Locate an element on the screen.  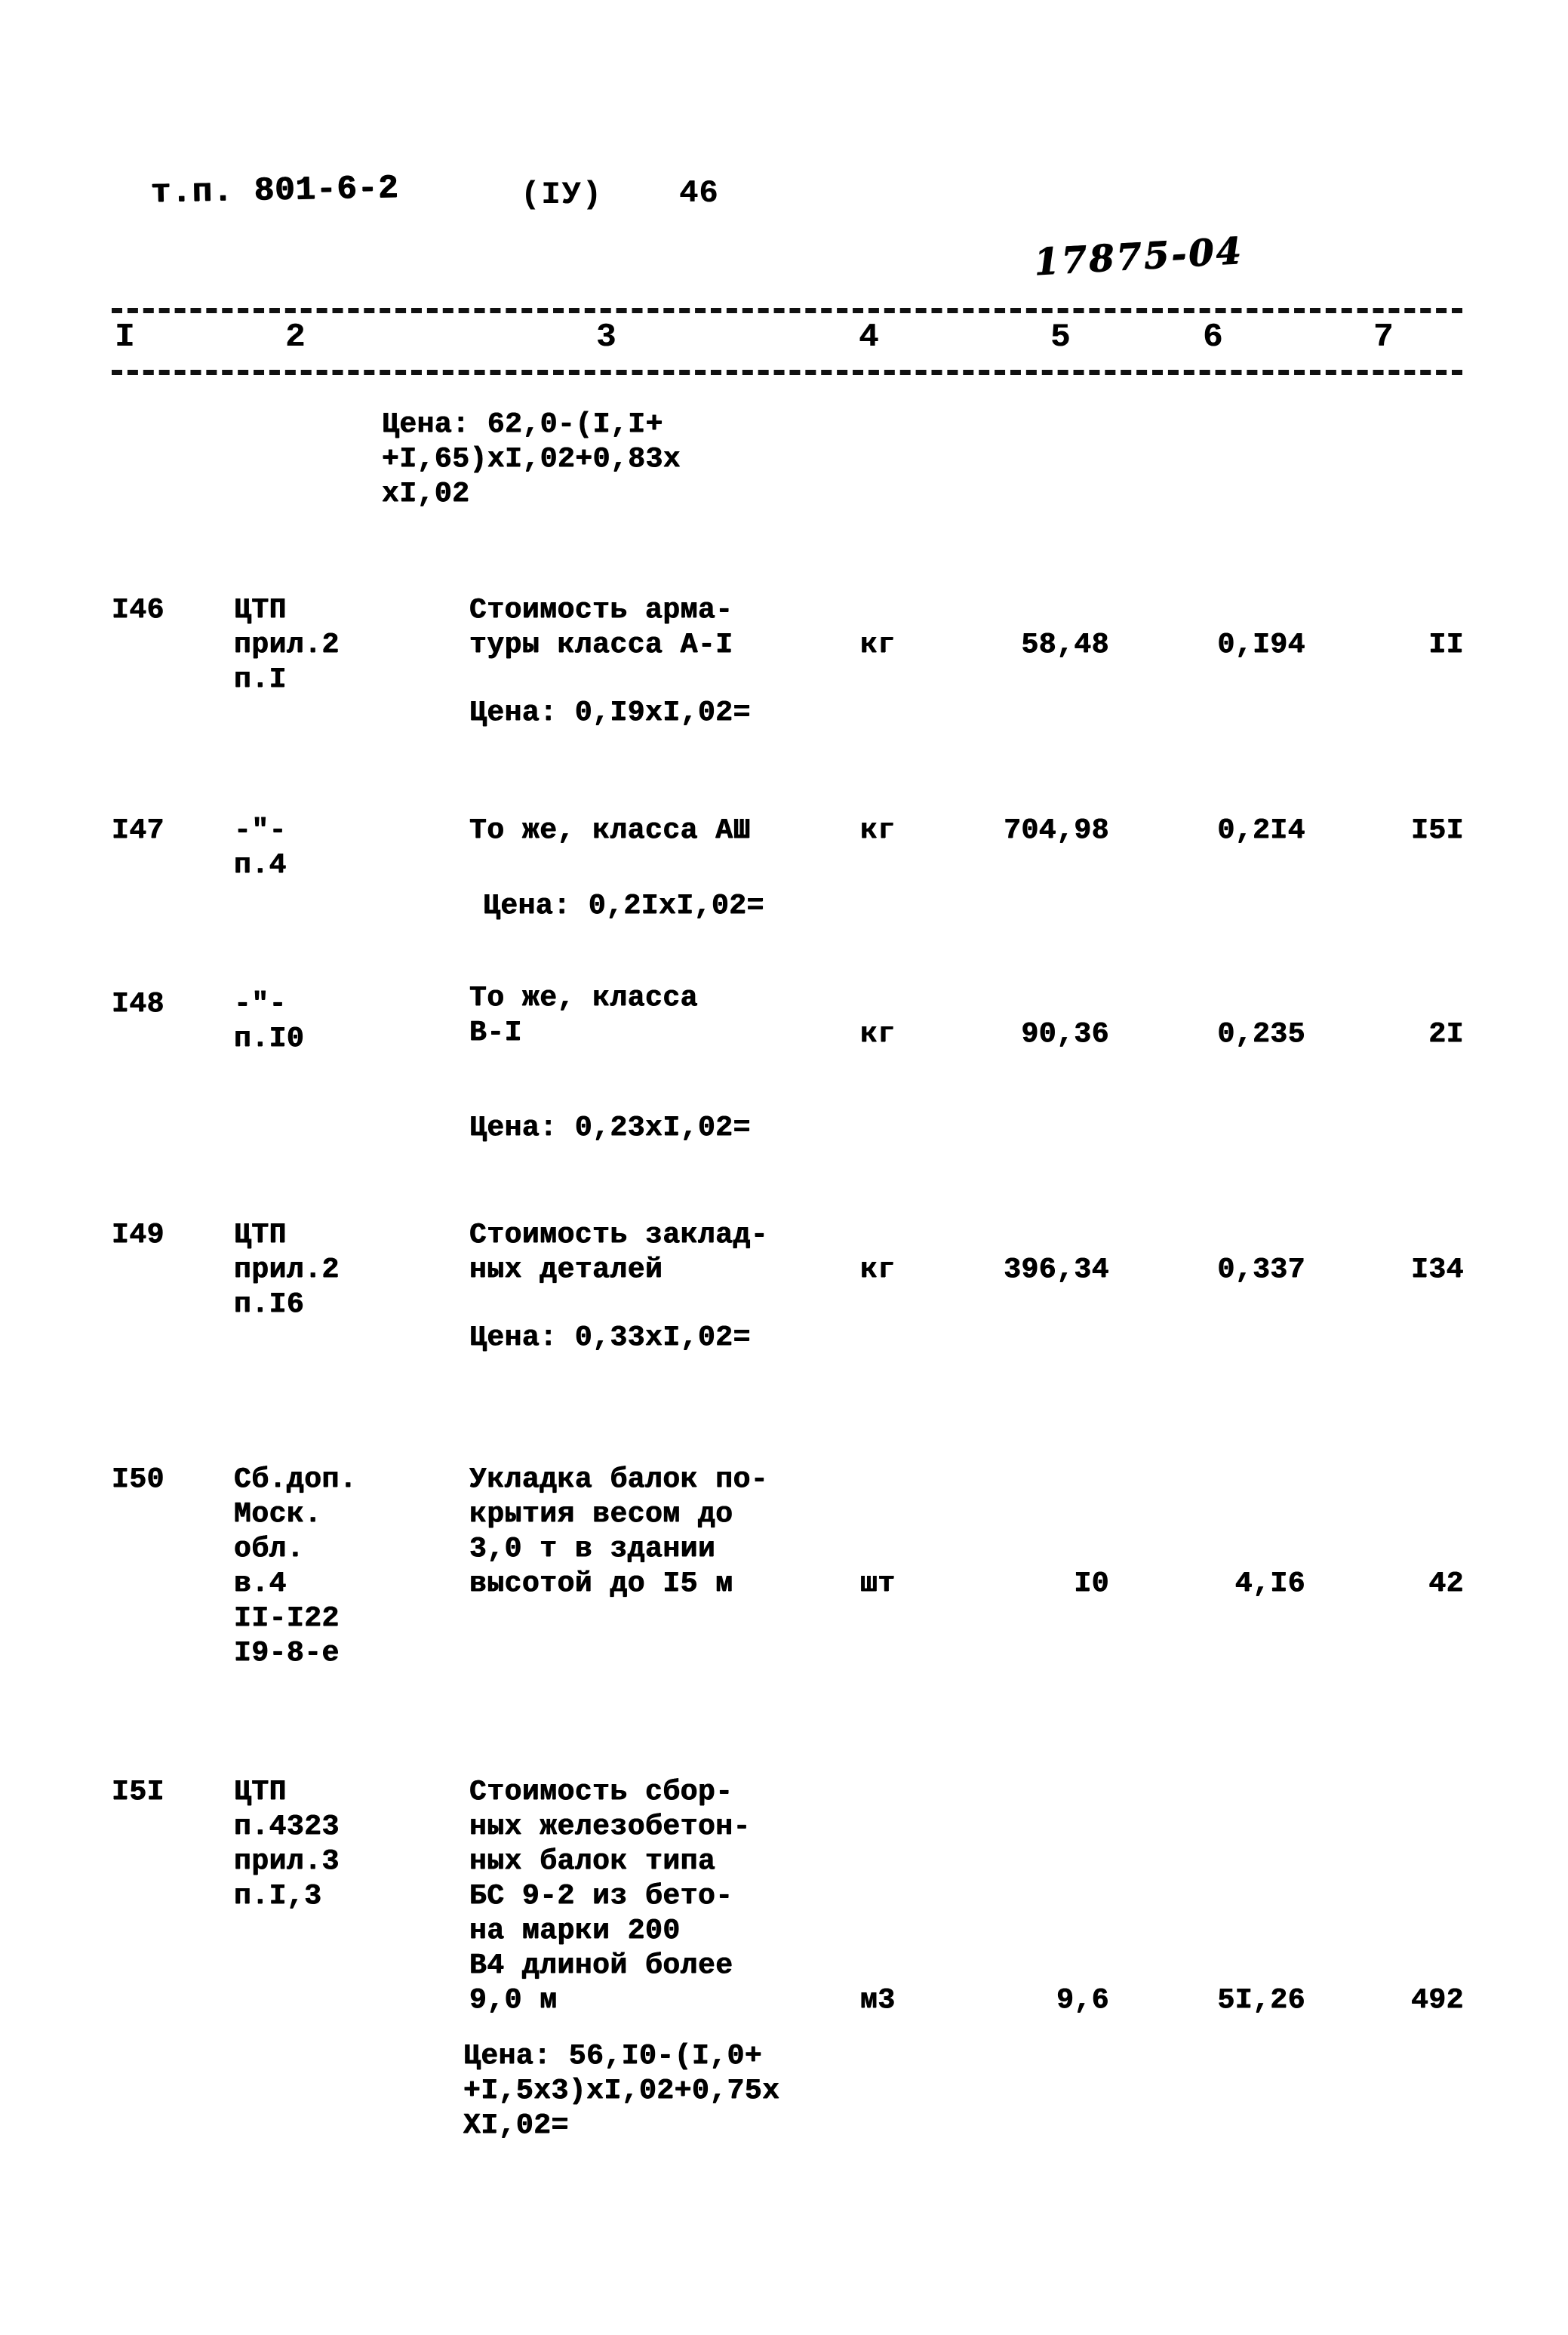
row-price-note: Цена: 0,2IxI,02= is located at coordinates (623, 906).